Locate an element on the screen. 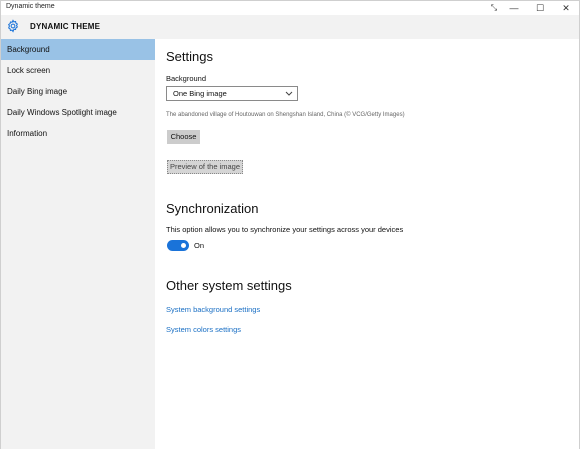 Image resolution: width=580 pixels, height=449 pixels. sidebar-item-background: Background is located at coordinates (78, 49).